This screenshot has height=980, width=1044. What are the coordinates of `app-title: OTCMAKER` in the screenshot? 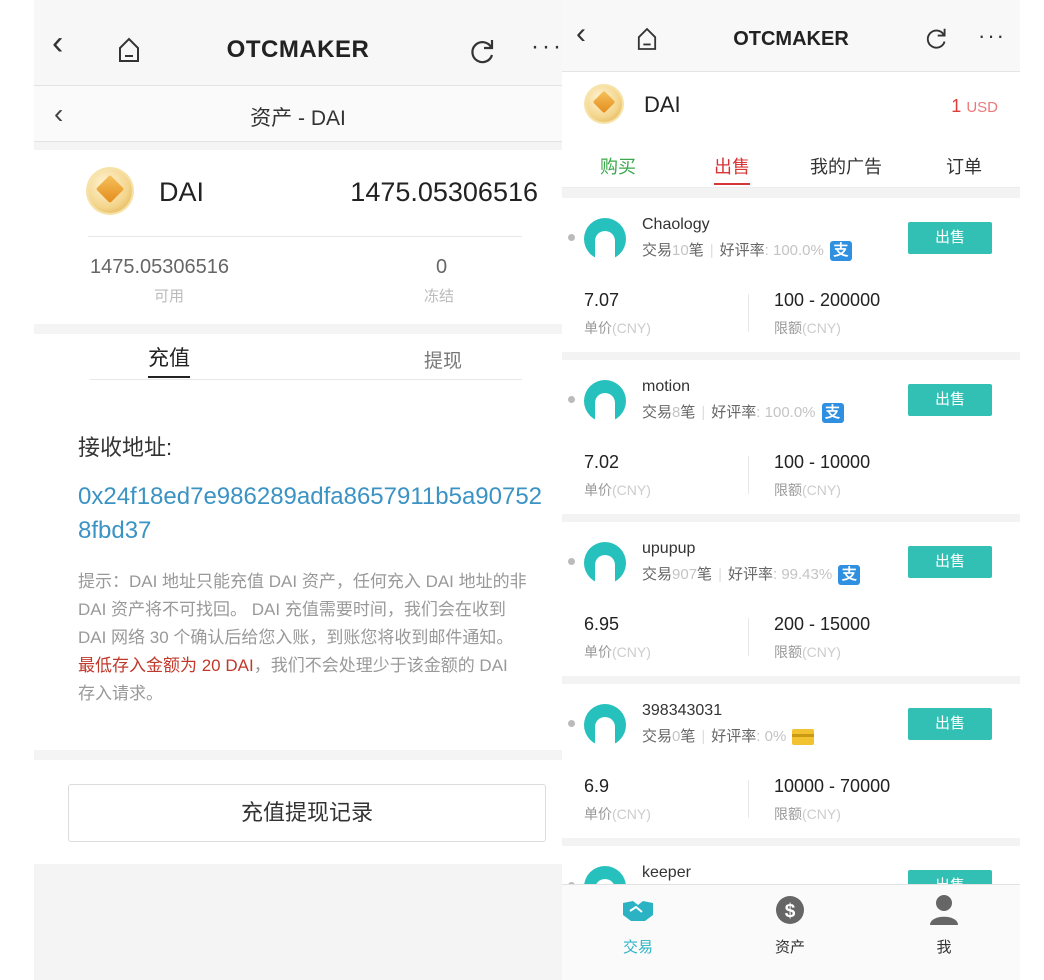 It's located at (791, 39).